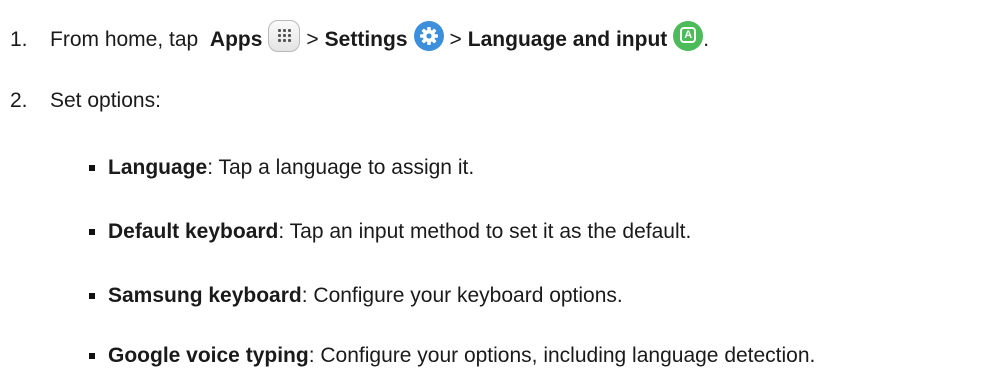  I want to click on option-term: Default keyboard, so click(193, 231).